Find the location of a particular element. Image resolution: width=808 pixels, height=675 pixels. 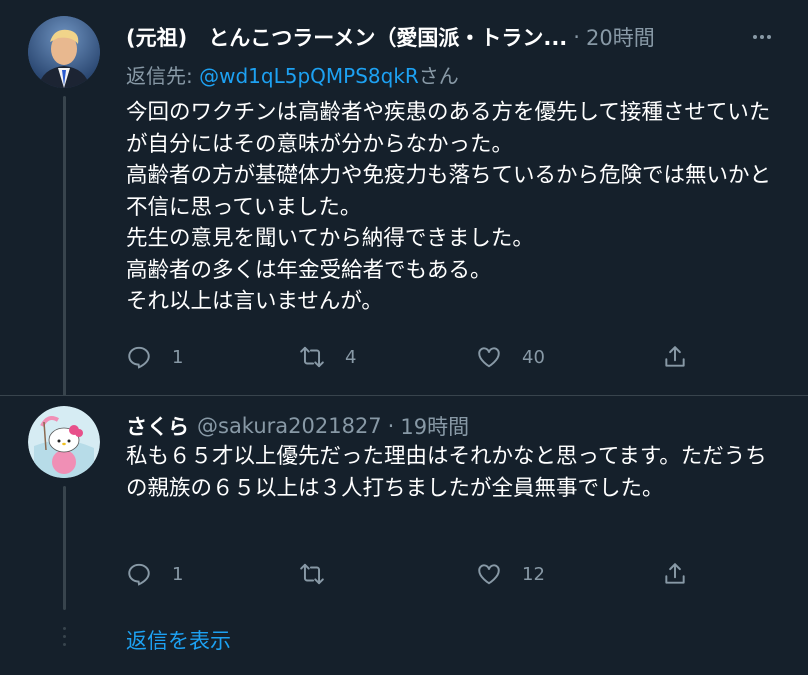

retweet-button is located at coordinates (312, 574).